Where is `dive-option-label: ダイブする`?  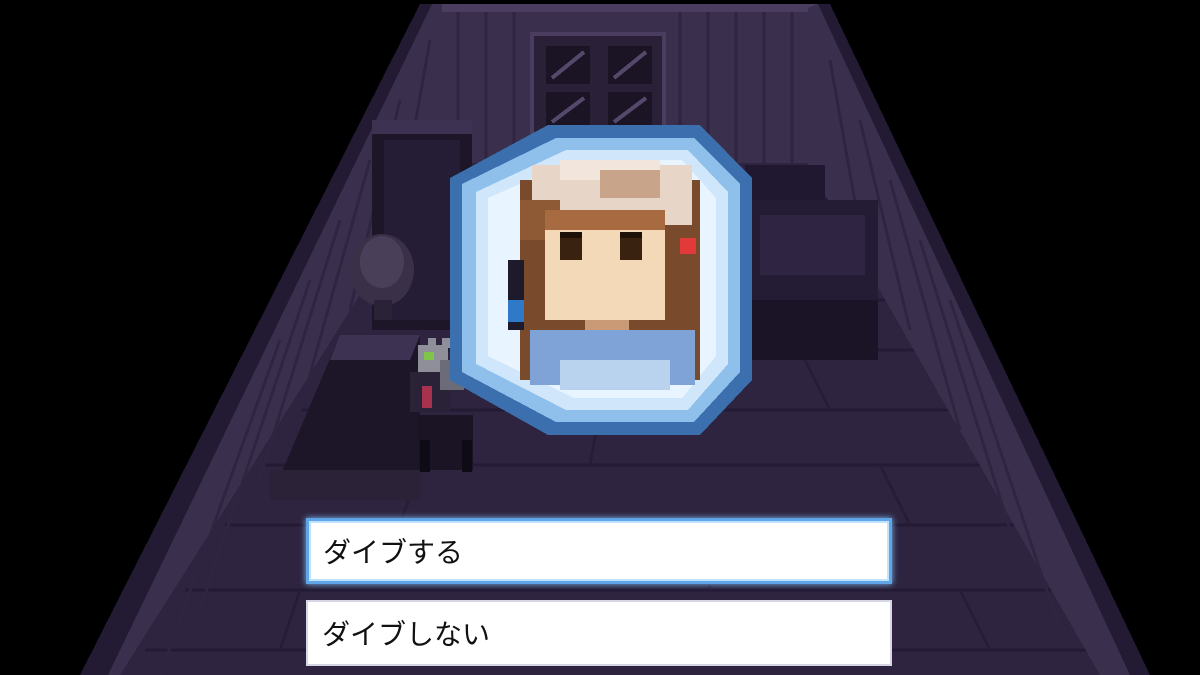
dive-option-label: ダイブする is located at coordinates (393, 552).